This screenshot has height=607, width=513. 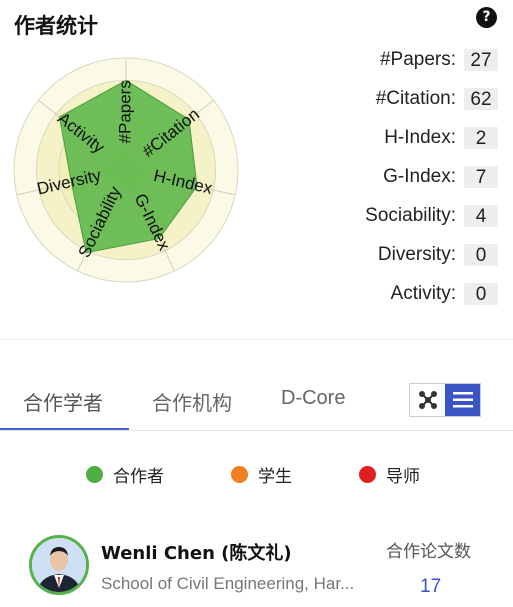 I want to click on stat-papers: #Papers: 27, so click(x=373, y=59).